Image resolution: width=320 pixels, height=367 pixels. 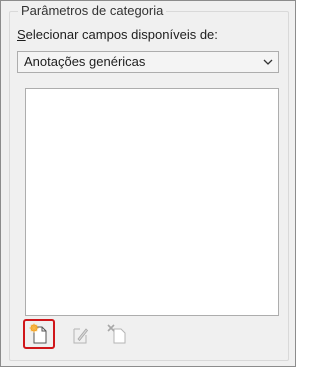 I want to click on chevron-down-icon, so click(x=268, y=62).